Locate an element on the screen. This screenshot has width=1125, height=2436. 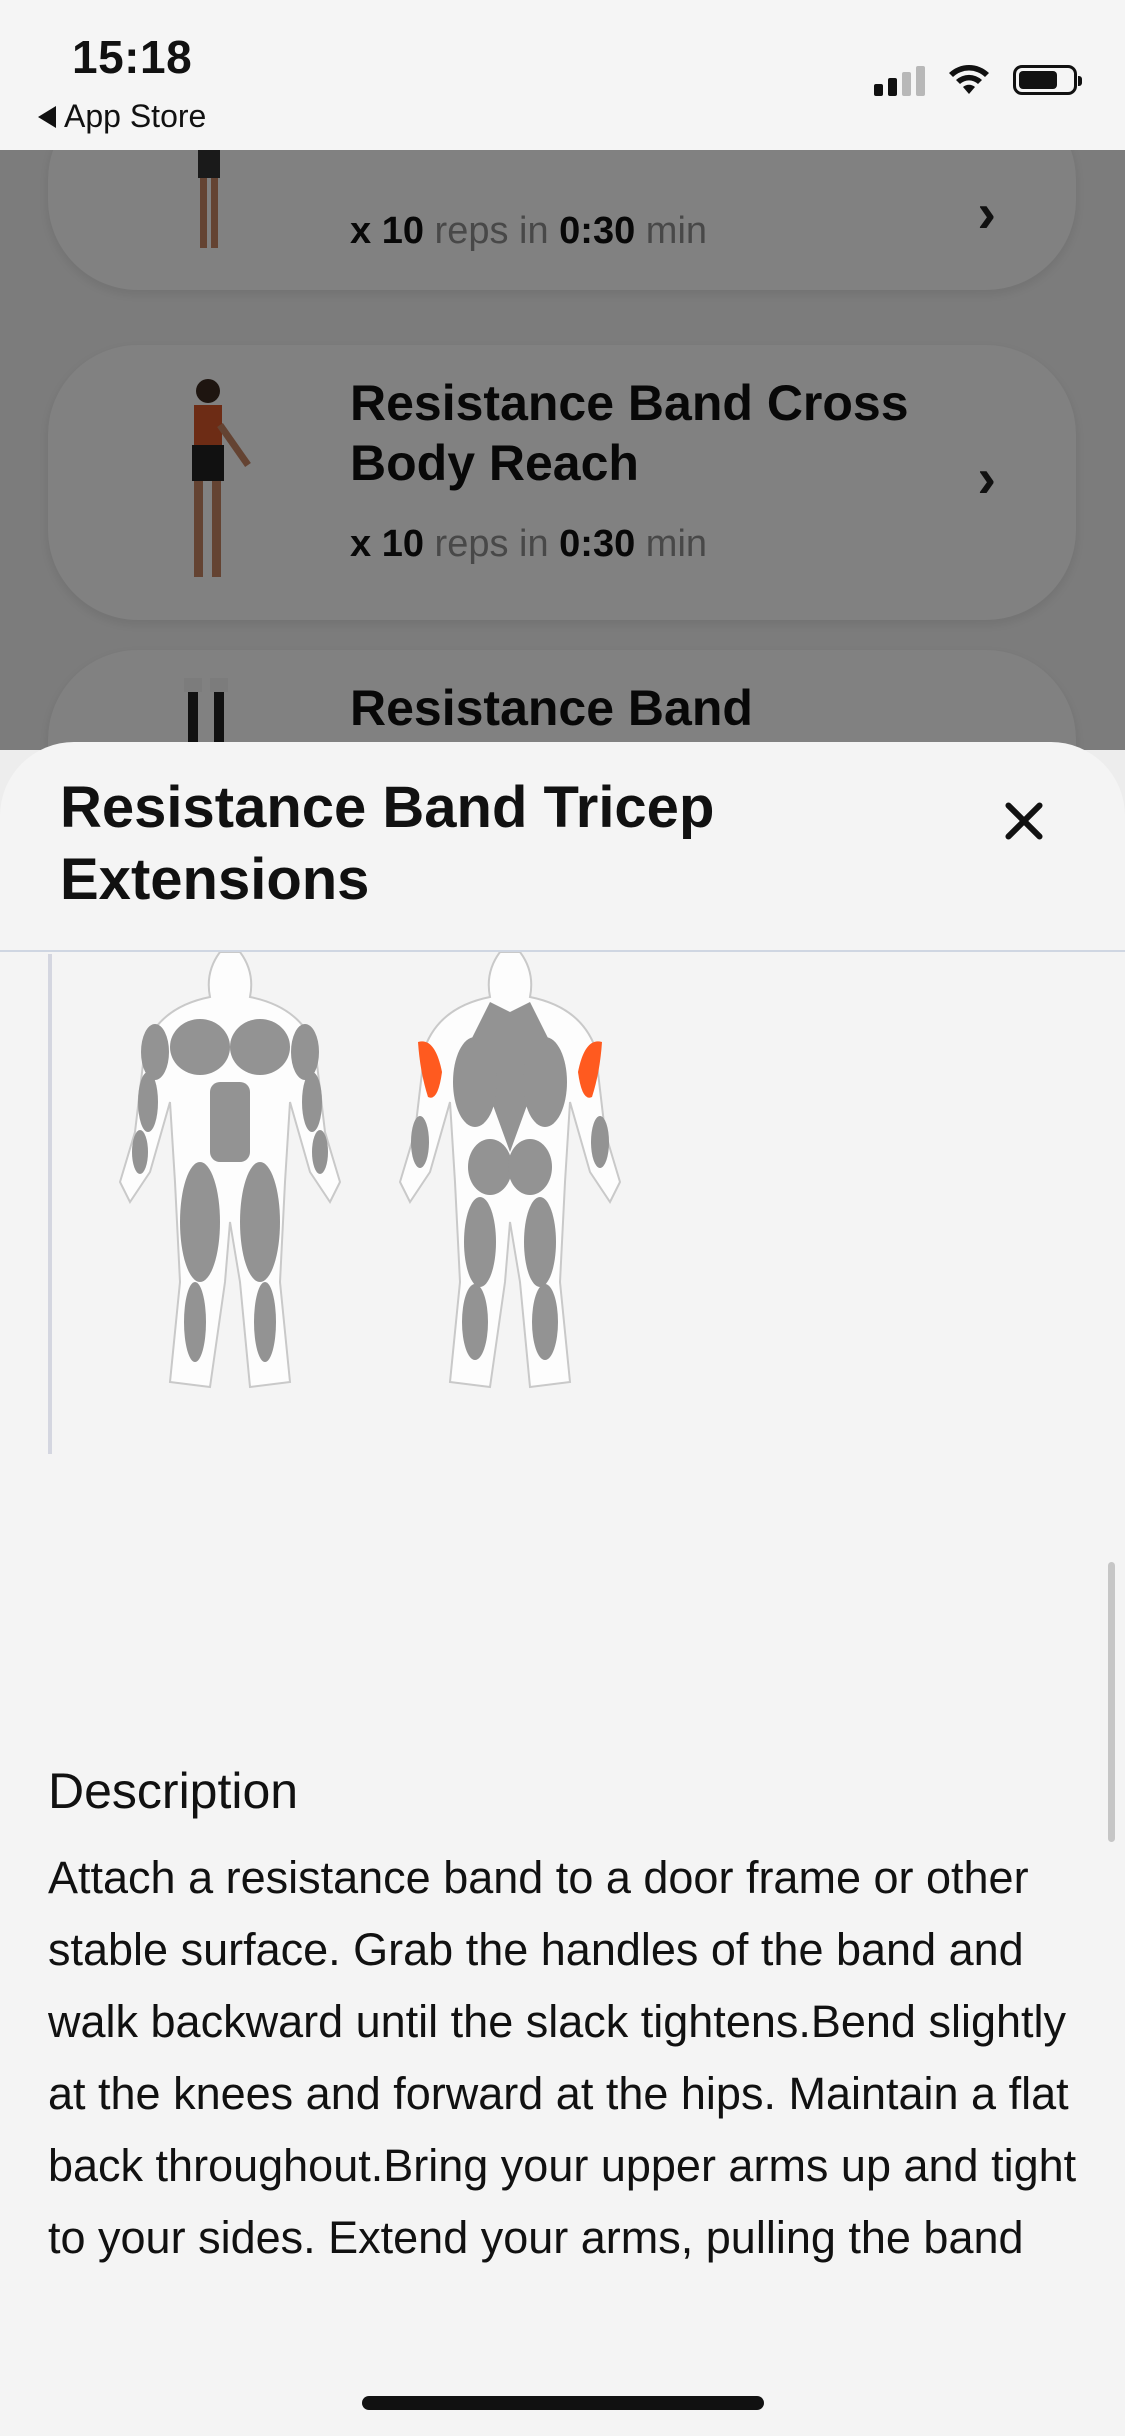
cellular-signal-icon is located at coordinates (899, 80).